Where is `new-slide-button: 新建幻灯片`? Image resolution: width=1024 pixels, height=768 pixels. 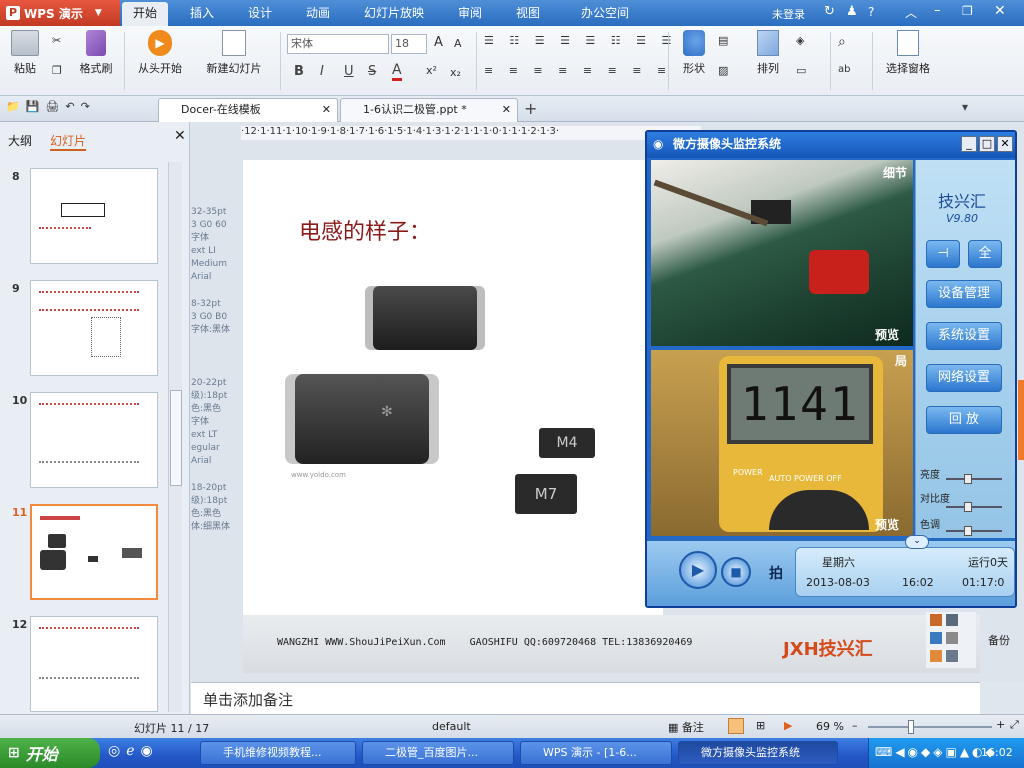 new-slide-button: 新建幻灯片 is located at coordinates (234, 53).